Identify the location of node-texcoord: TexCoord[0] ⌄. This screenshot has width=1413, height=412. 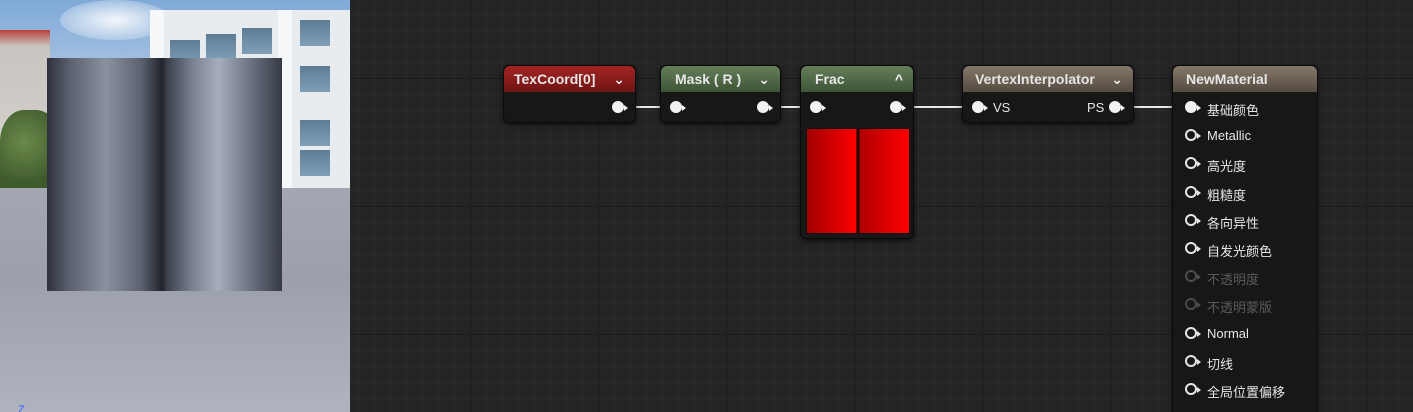
(569, 94).